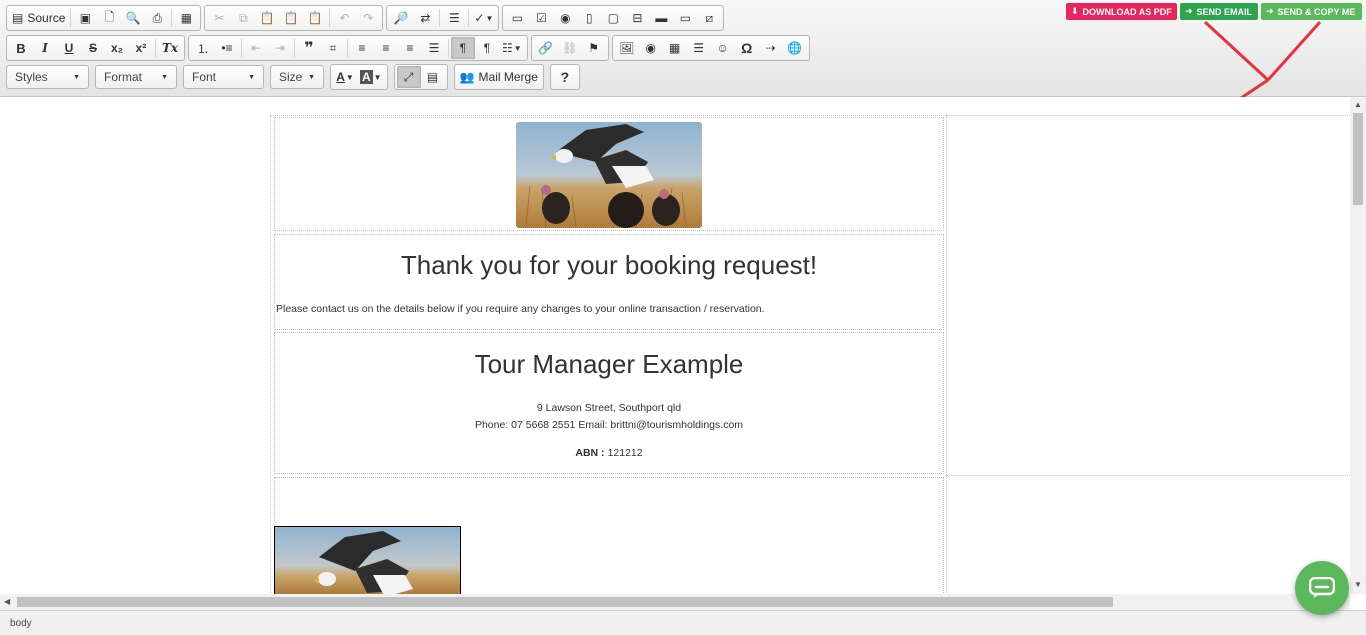 This screenshot has height=635, width=1366. I want to click on paragraph-group: ⒈ •≡ ⇤ ⇥ ❞ ⌗ ≡ ≡ ≡ ☰ ¶ ¶ ☷ ▼, so click(358, 48).